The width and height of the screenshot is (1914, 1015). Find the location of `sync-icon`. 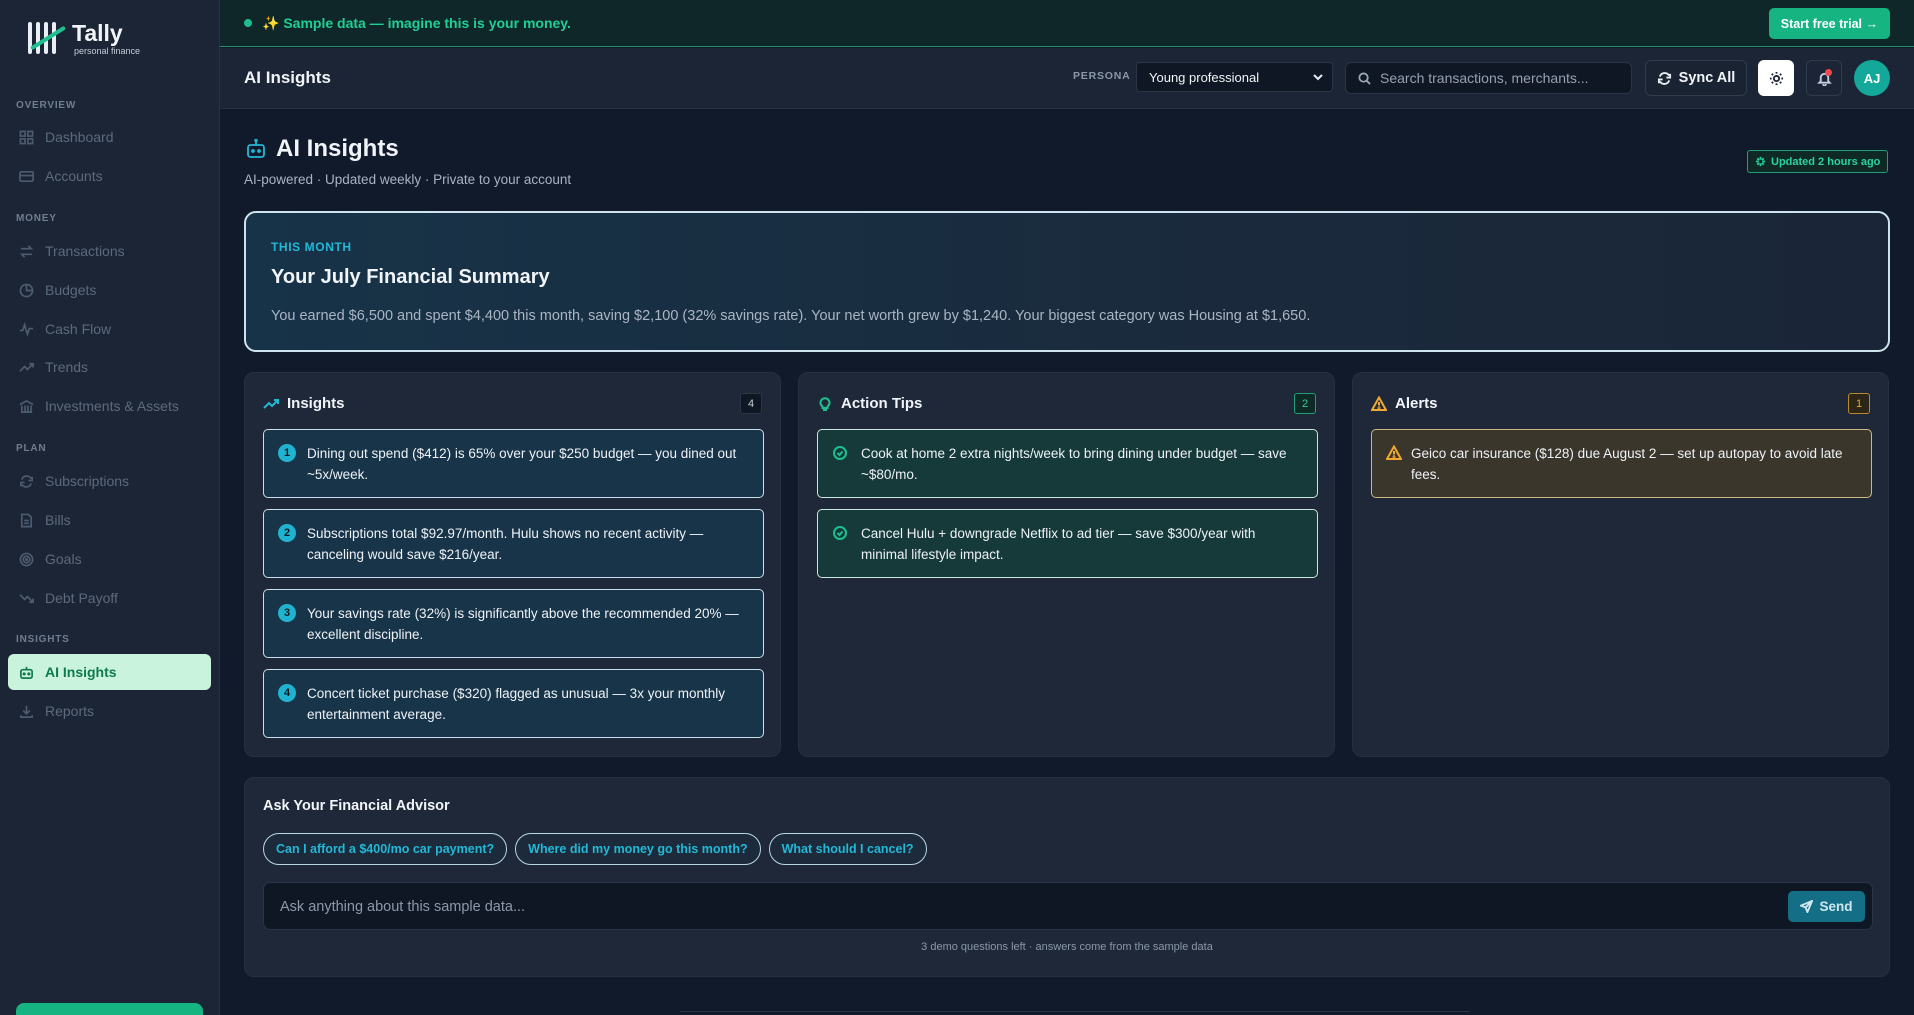

sync-icon is located at coordinates (1664, 78).